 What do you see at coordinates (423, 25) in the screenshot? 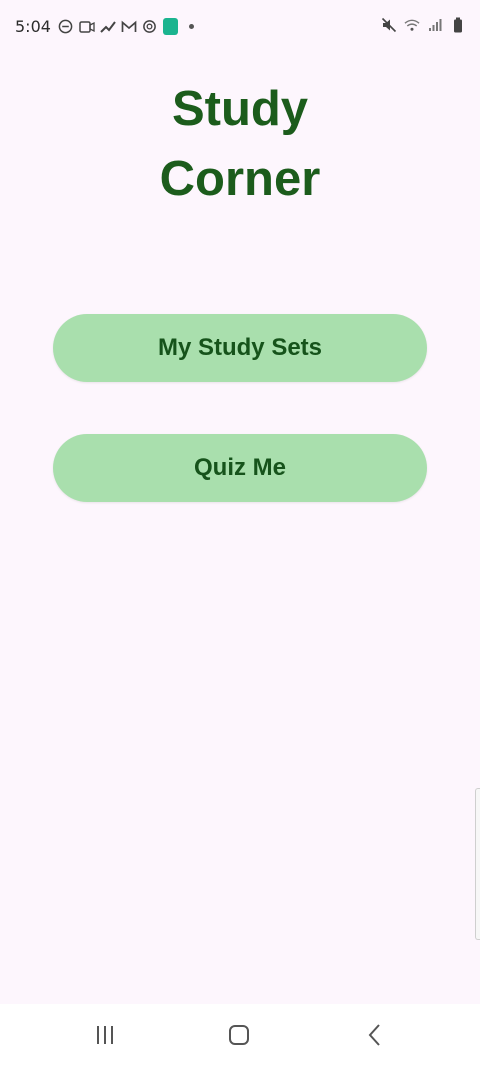
I see `status-right-group` at bounding box center [423, 25].